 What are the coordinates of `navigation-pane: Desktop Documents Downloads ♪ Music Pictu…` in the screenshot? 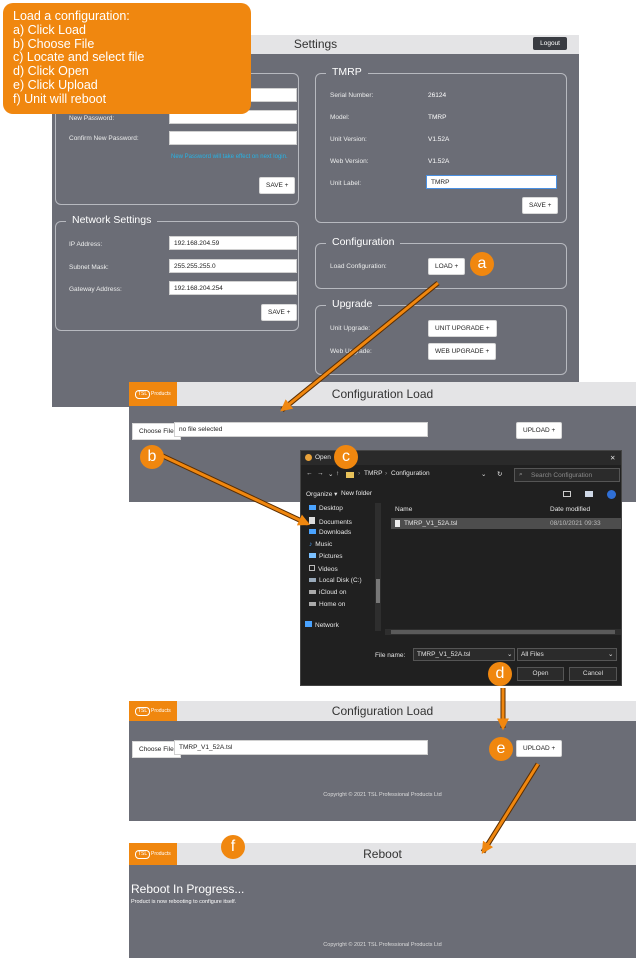 It's located at (342, 570).